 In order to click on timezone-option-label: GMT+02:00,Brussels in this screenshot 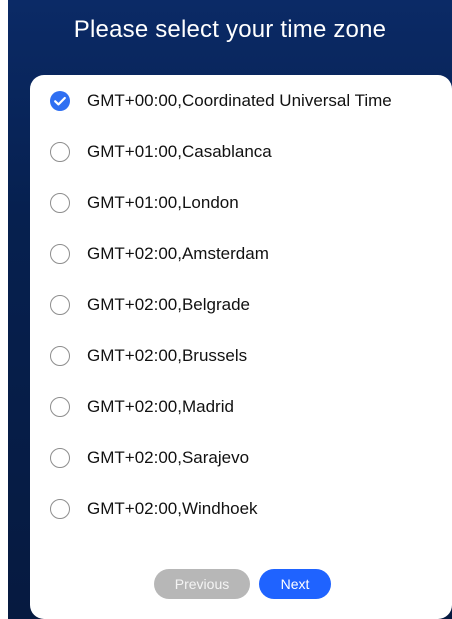, I will do `click(167, 355)`.